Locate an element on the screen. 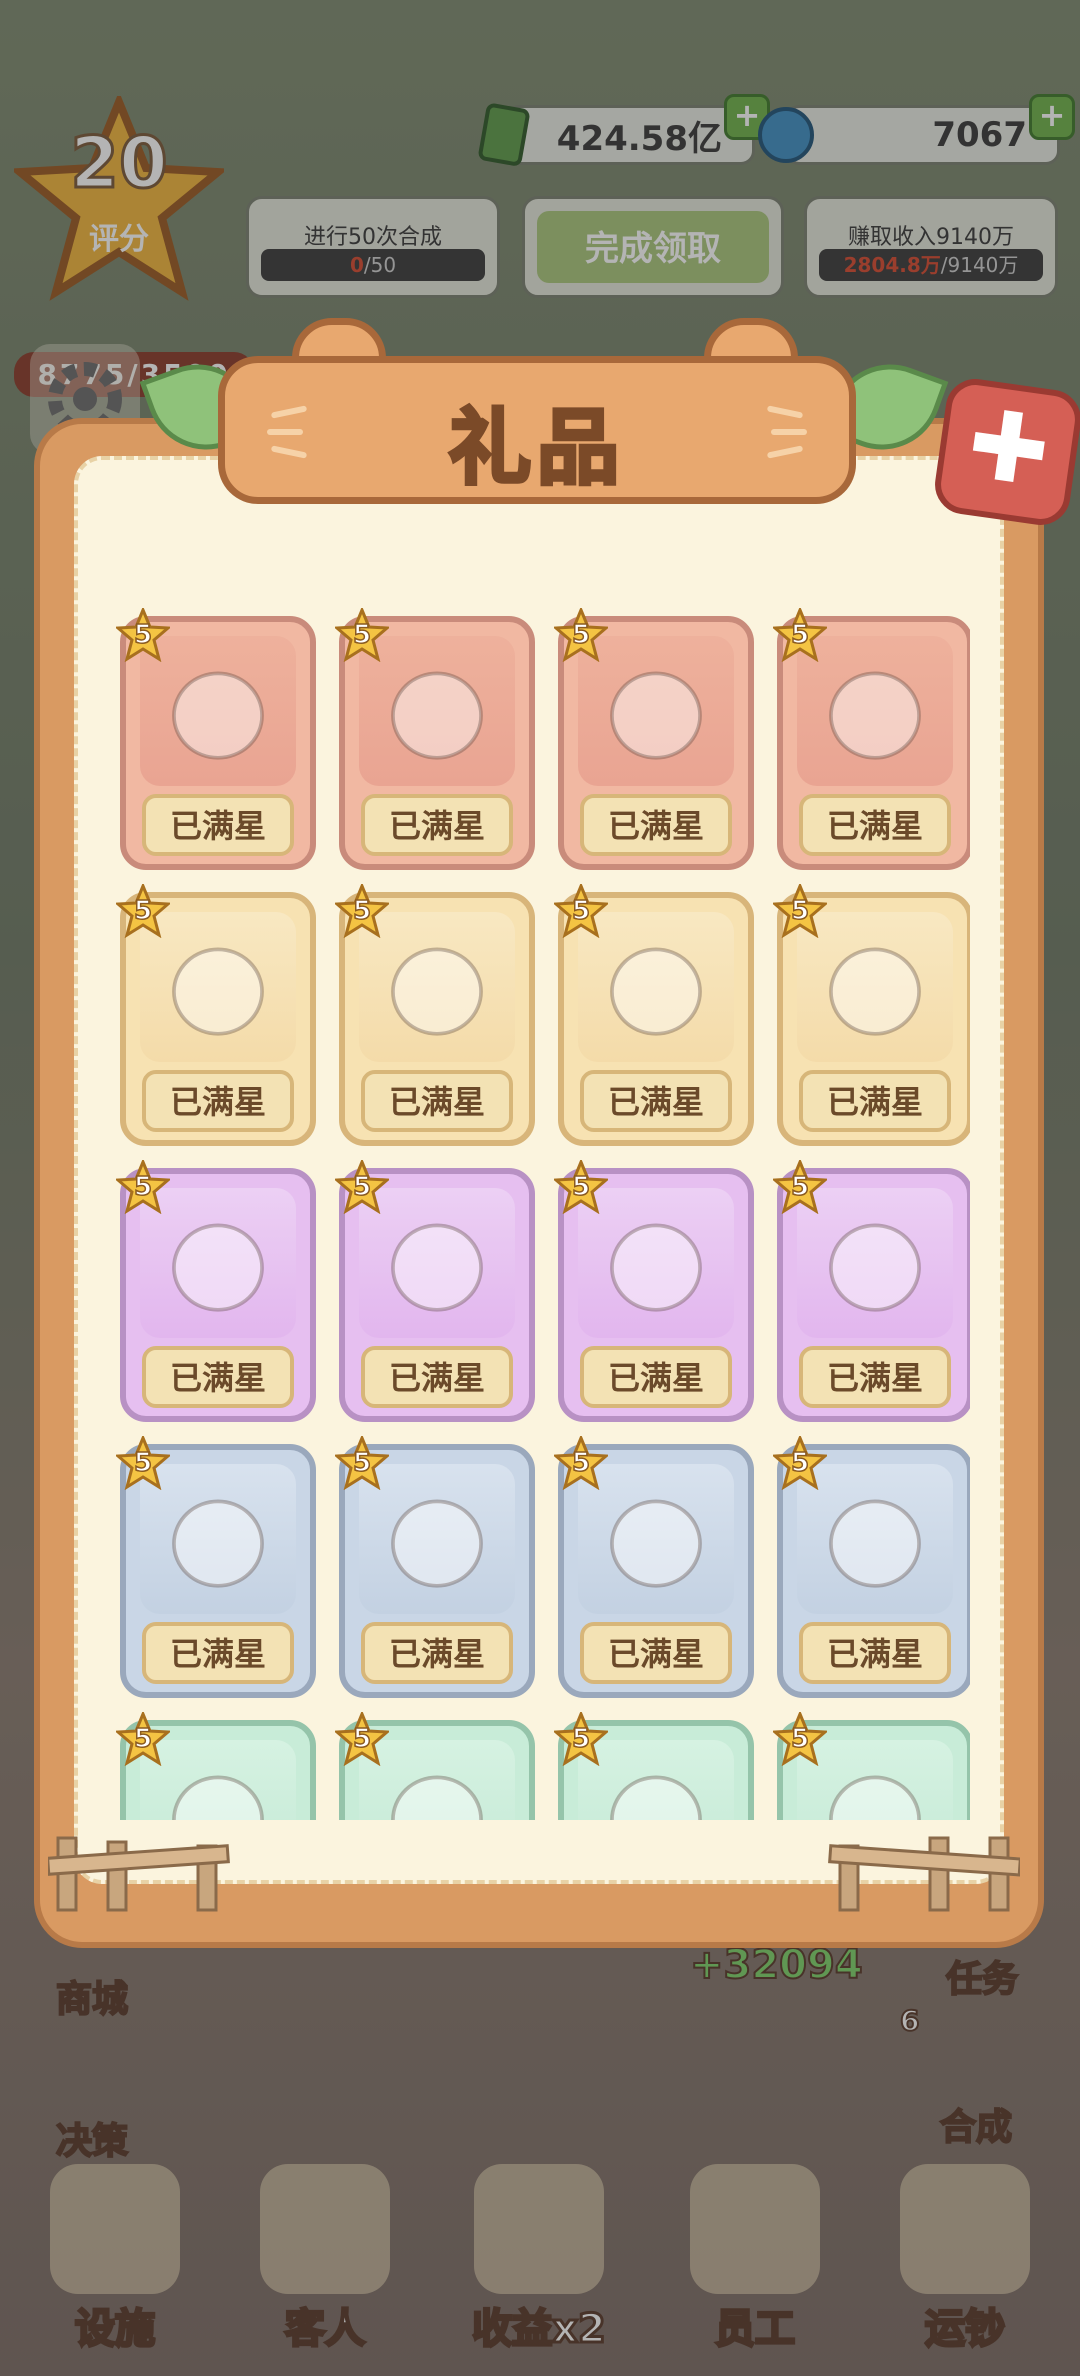 The width and height of the screenshot is (1080, 2376). close-button: ✚ is located at coordinates (1005, 452).